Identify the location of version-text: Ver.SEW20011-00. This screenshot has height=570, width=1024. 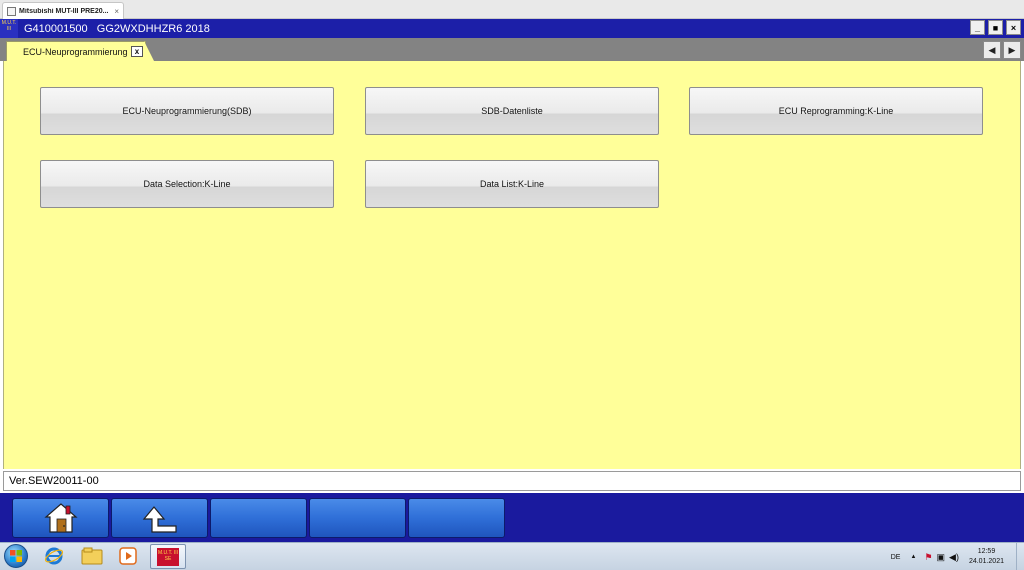
(54, 481).